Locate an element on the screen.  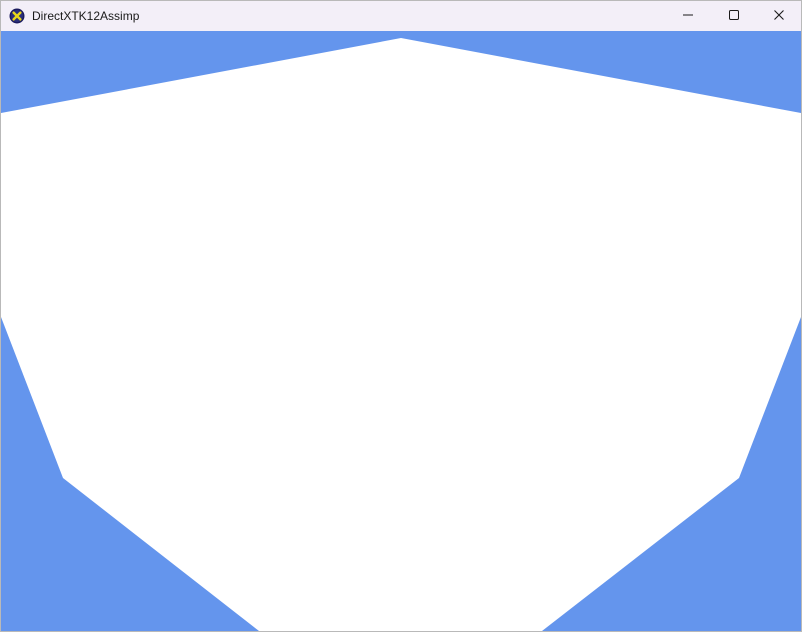
close-icon is located at coordinates (779, 16).